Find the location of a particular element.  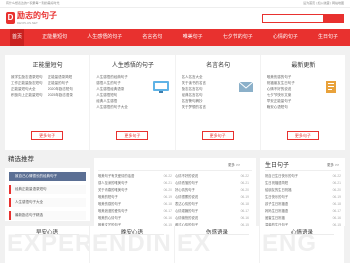

category-tile-morning: EXPERI 早安心语 is located at coordinates (47, 244).